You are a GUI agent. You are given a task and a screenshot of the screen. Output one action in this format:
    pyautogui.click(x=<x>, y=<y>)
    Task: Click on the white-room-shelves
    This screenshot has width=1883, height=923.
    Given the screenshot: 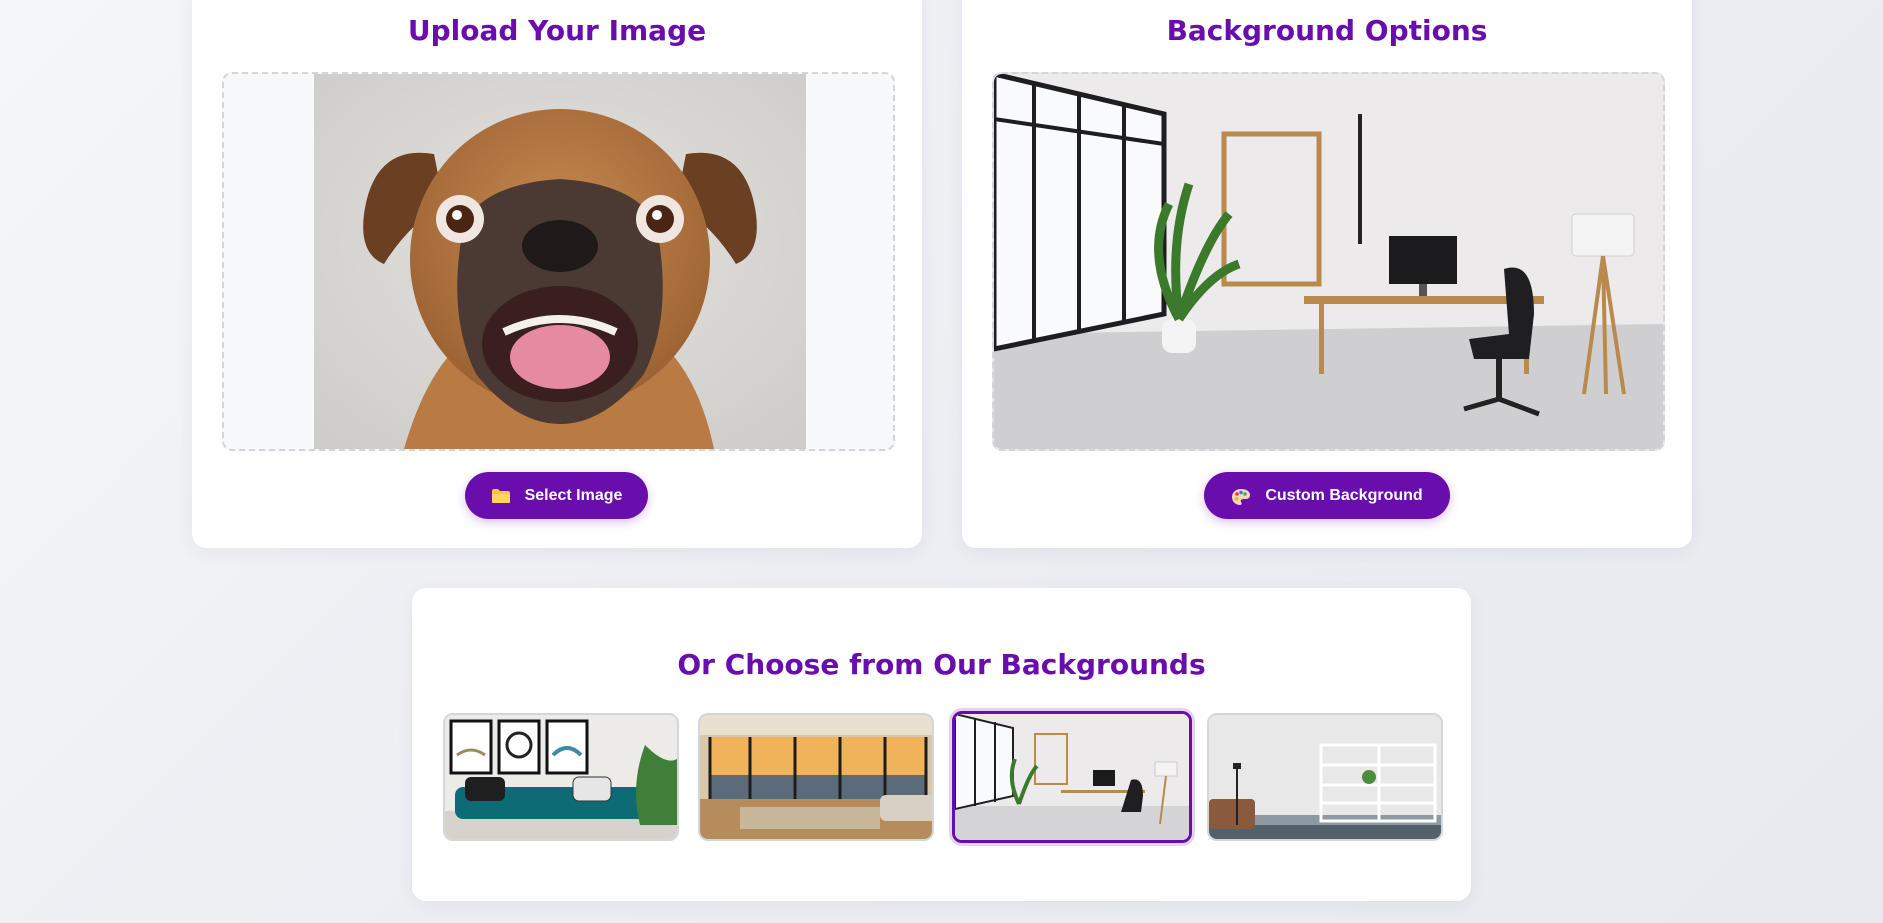 What is the action you would take?
    pyautogui.click(x=1325, y=777)
    